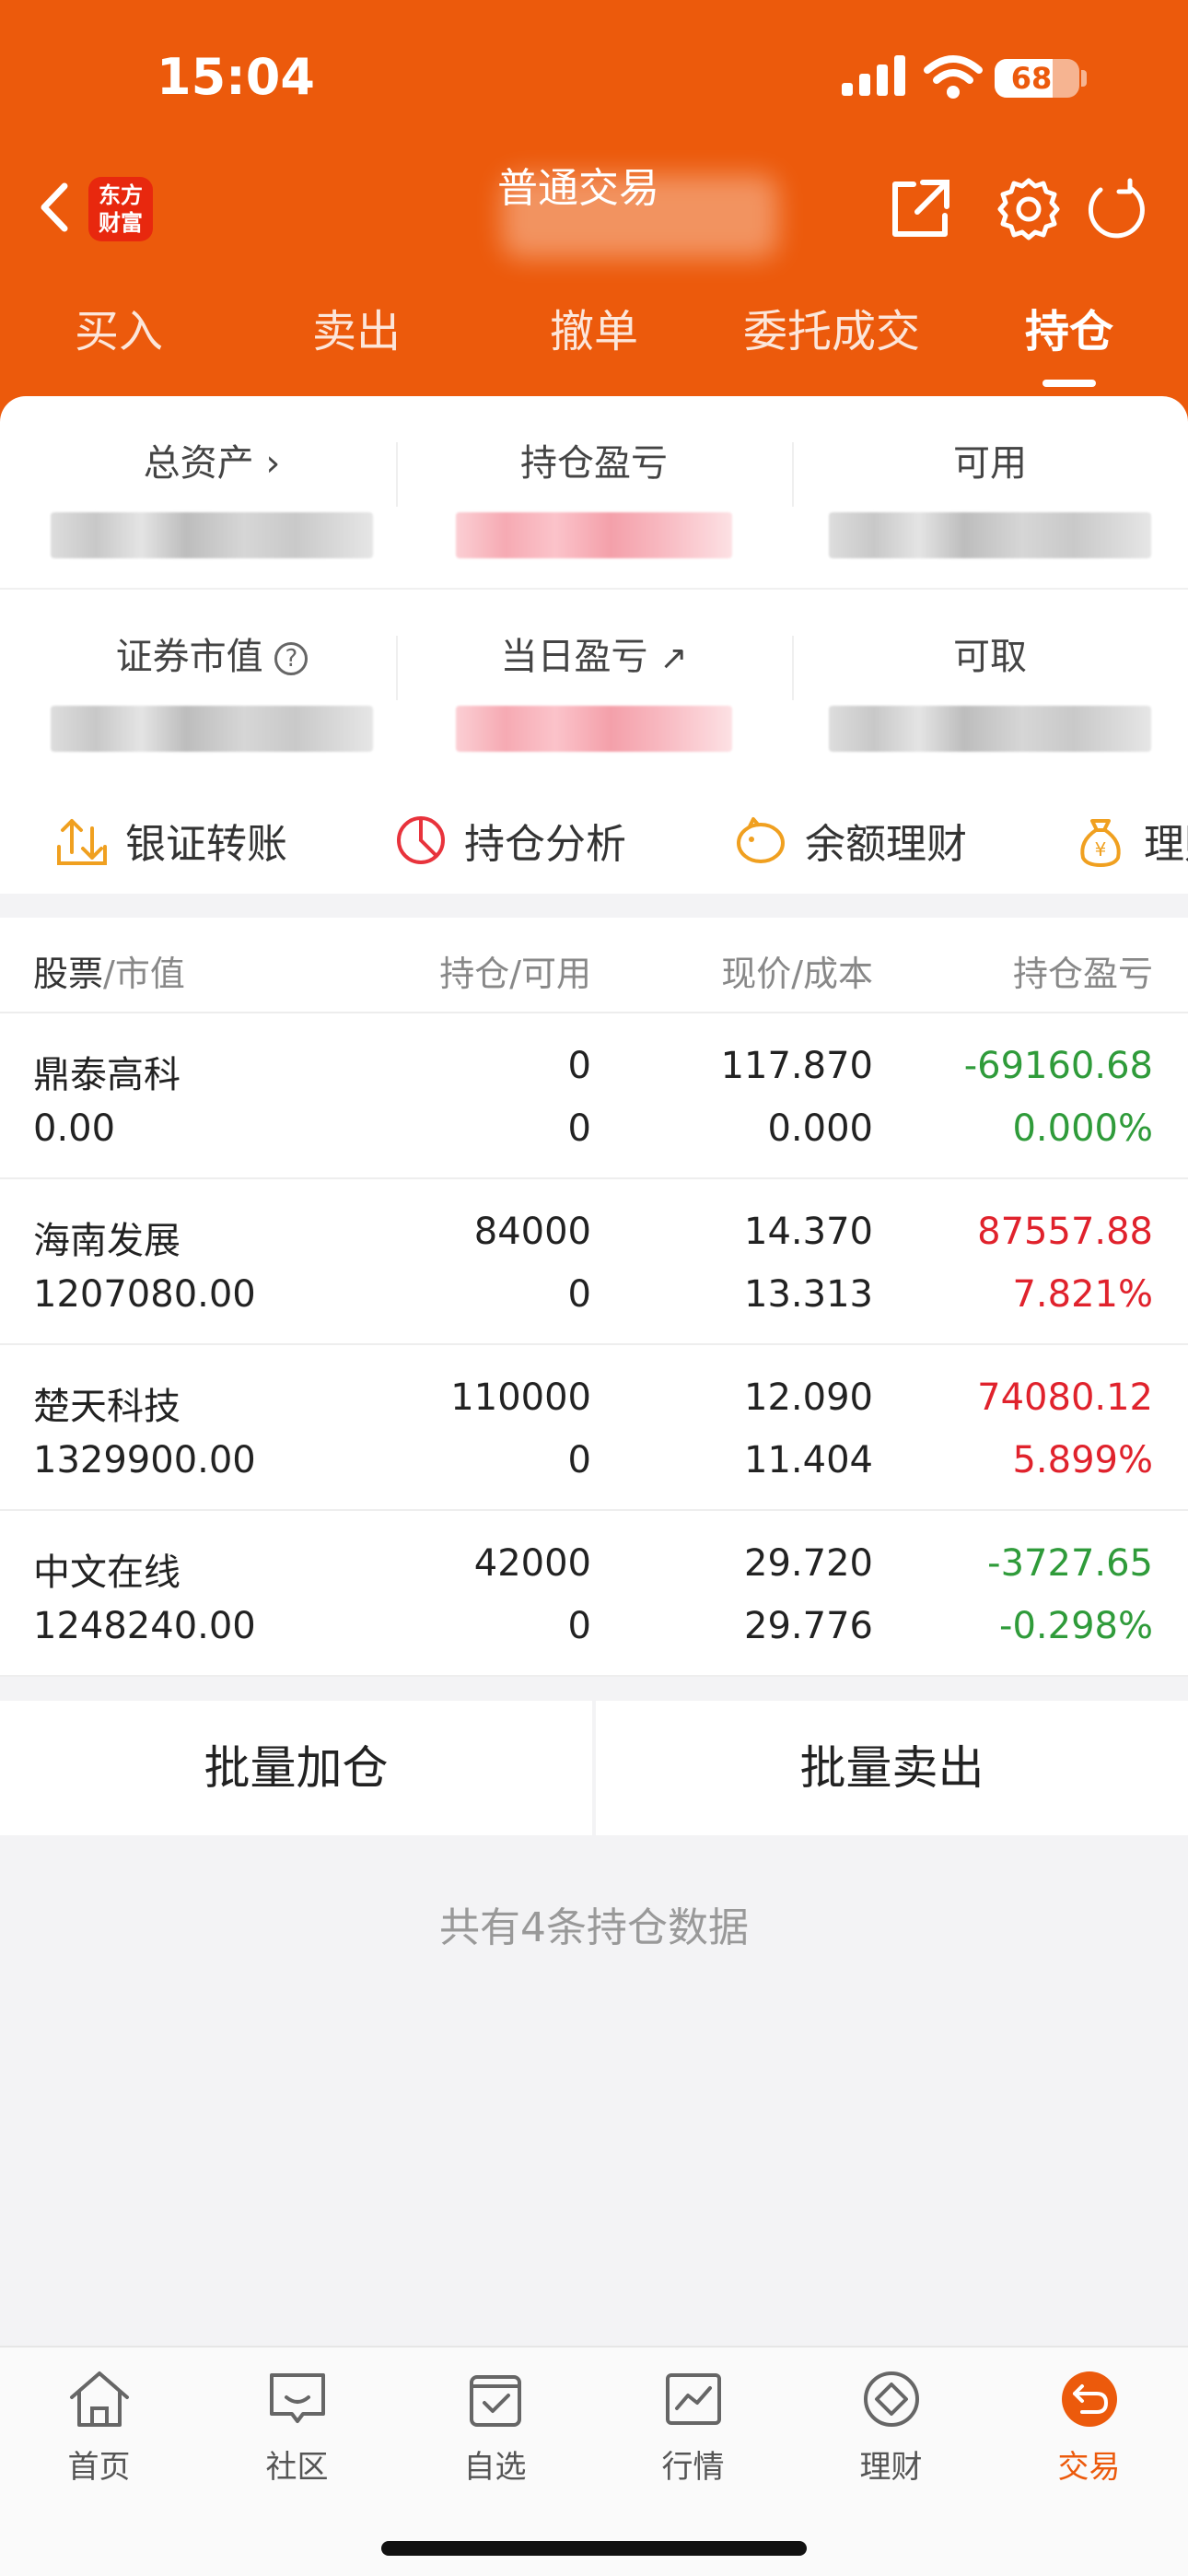 The height and width of the screenshot is (2576, 1188). I want to click on tab-positions: 持仓, so click(1069, 332).